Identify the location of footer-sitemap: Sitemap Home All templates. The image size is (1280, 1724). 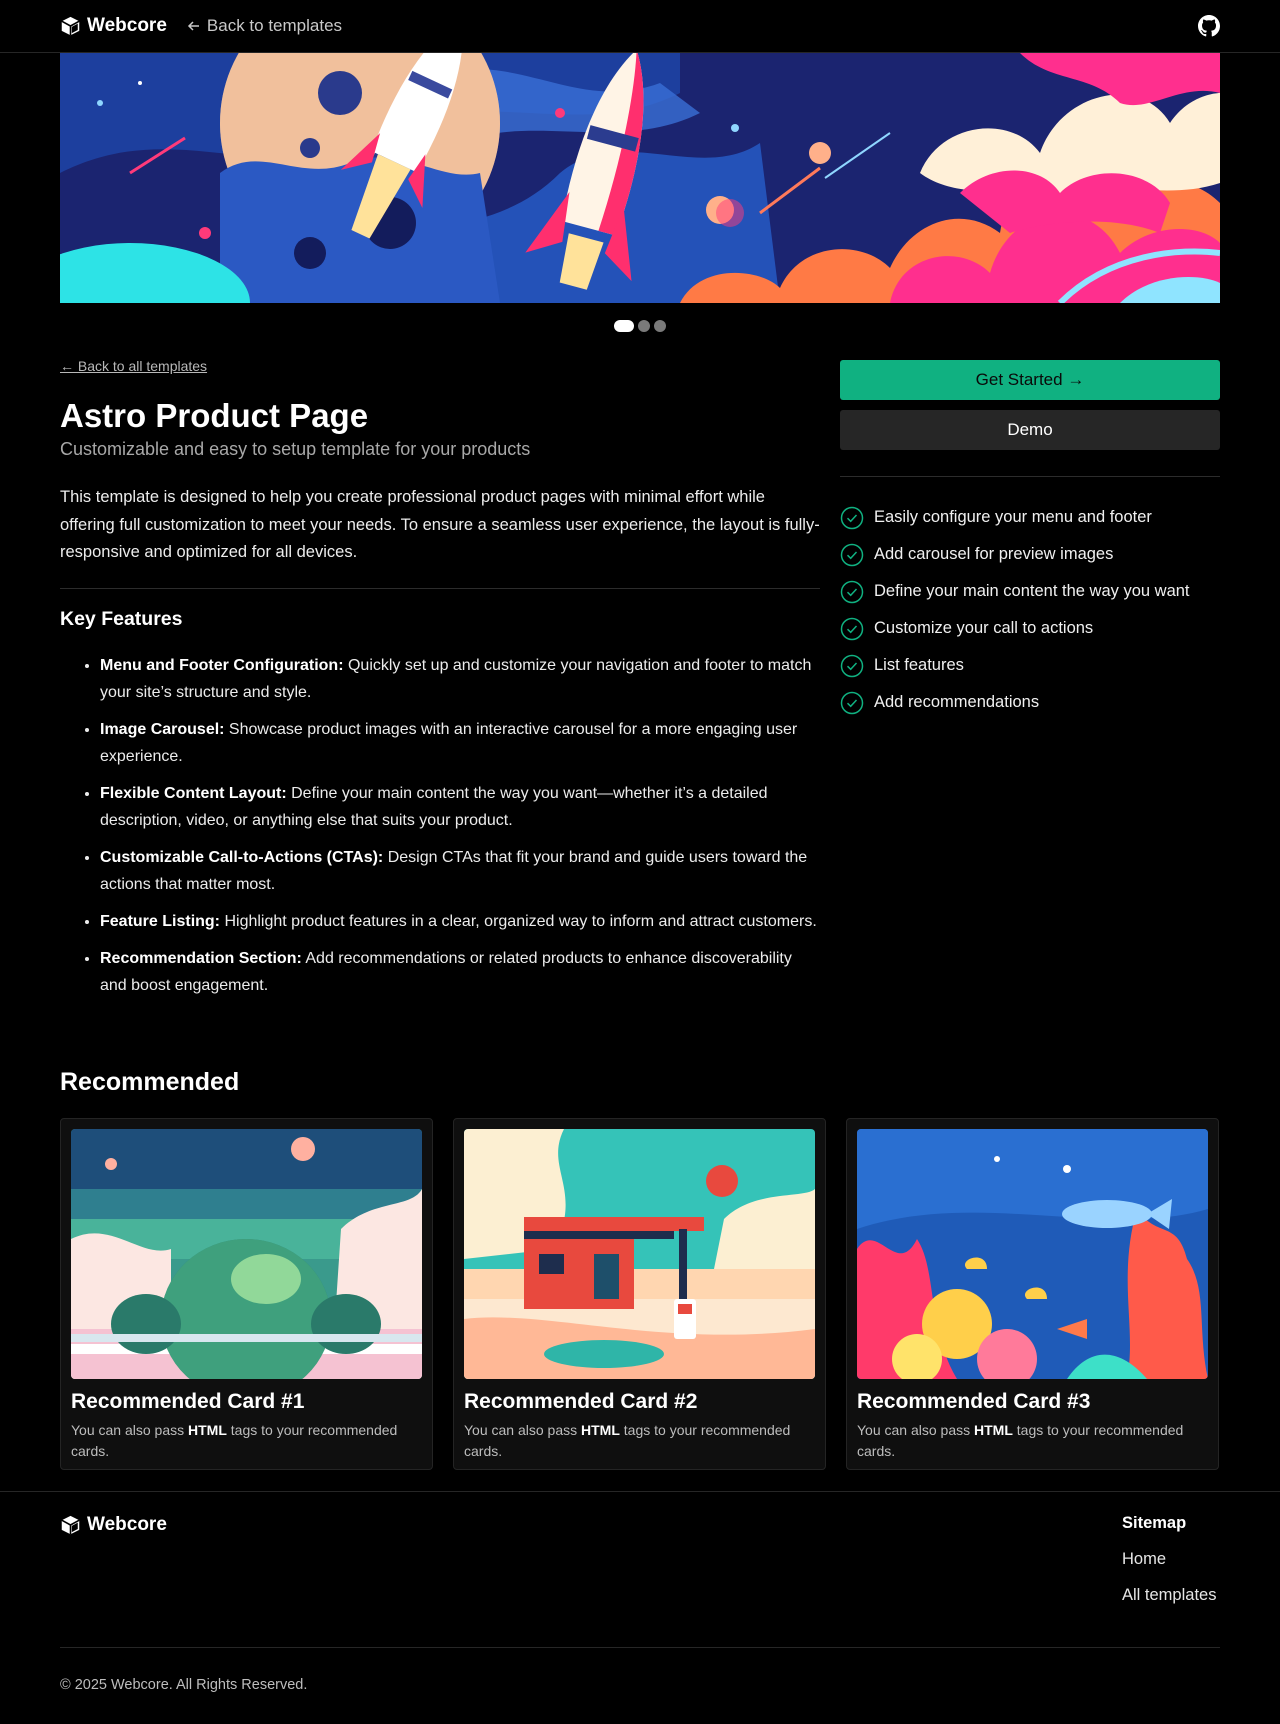
(1169, 1559).